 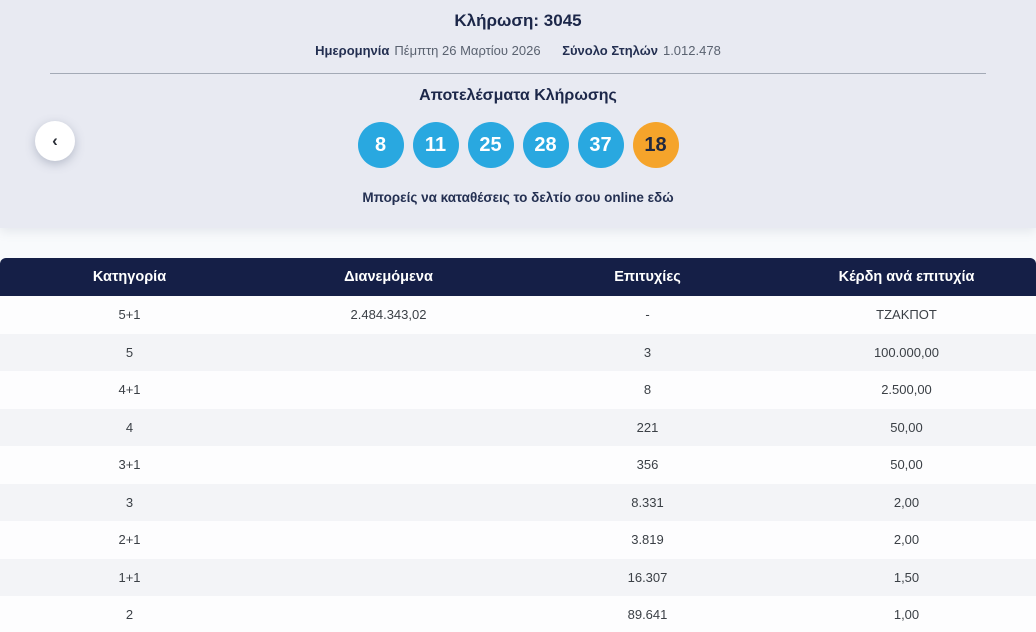 I want to click on table-cell-category: 1+1, so click(x=129, y=577).